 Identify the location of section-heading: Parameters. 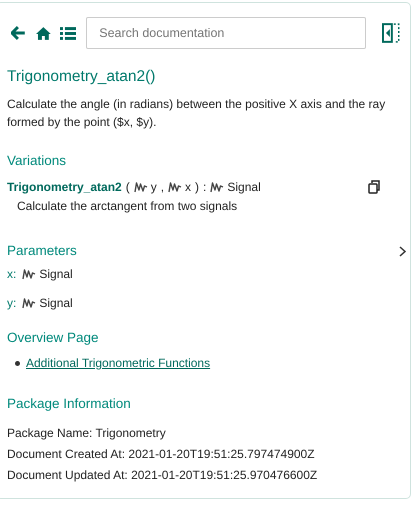
(42, 251).